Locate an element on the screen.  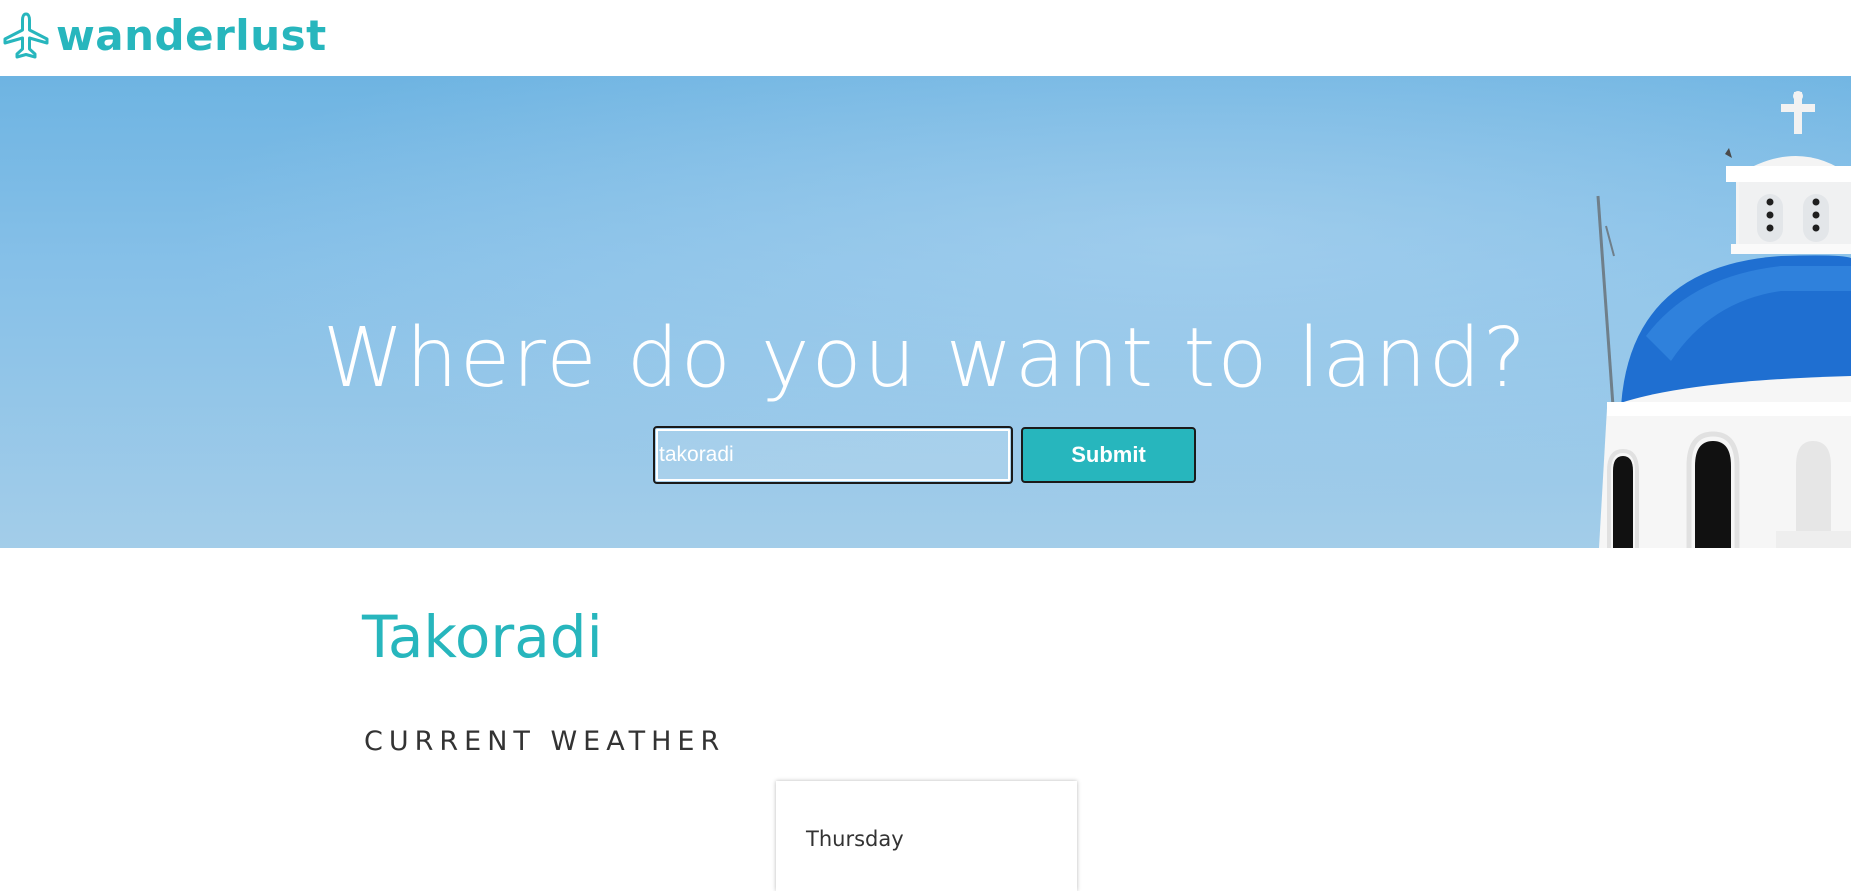
brand-name: wanderlust is located at coordinates (191, 35).